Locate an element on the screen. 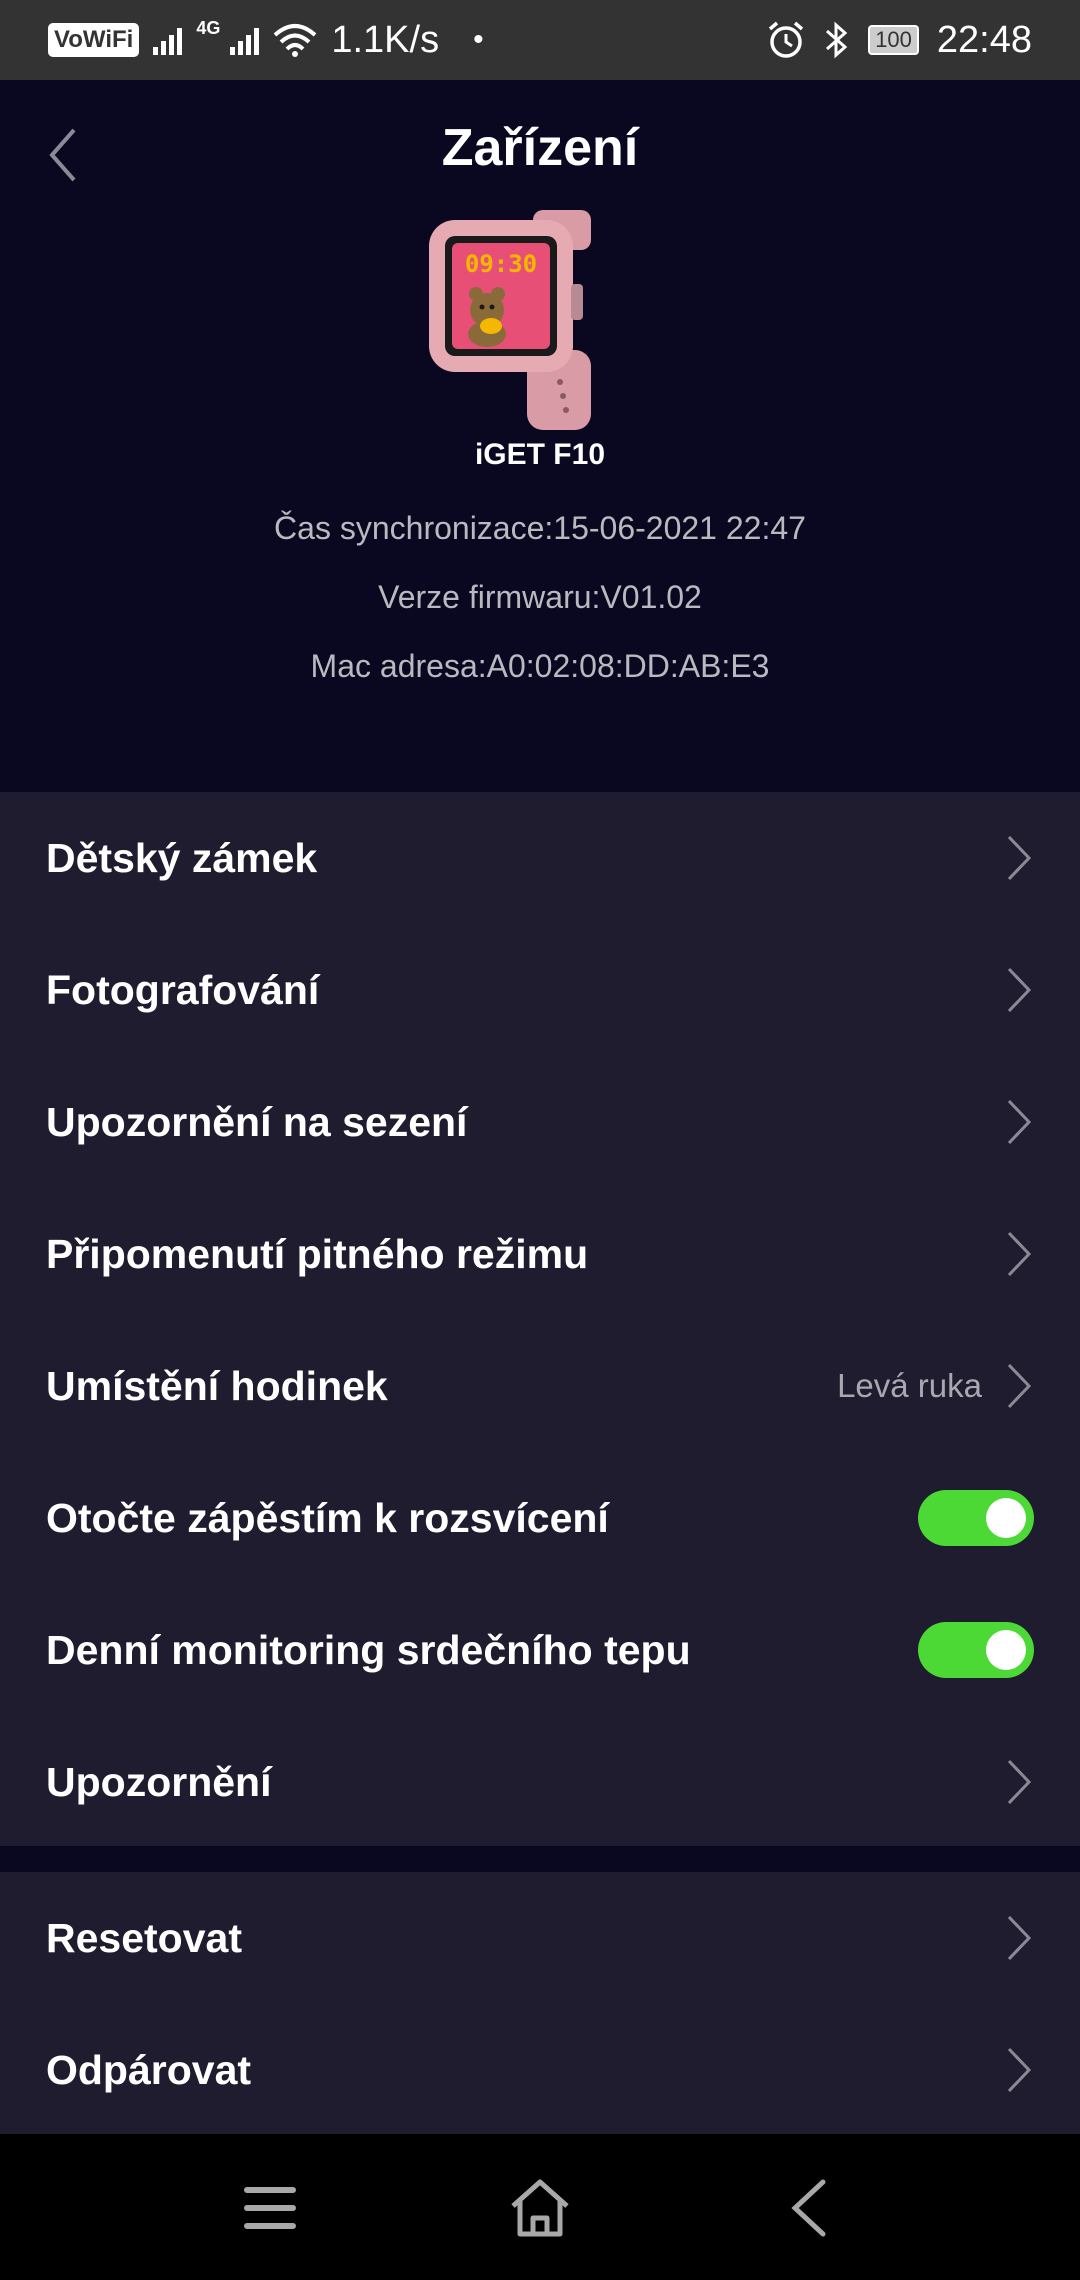 The width and height of the screenshot is (1080, 2280). row-label: Fotografování is located at coordinates (183, 989).